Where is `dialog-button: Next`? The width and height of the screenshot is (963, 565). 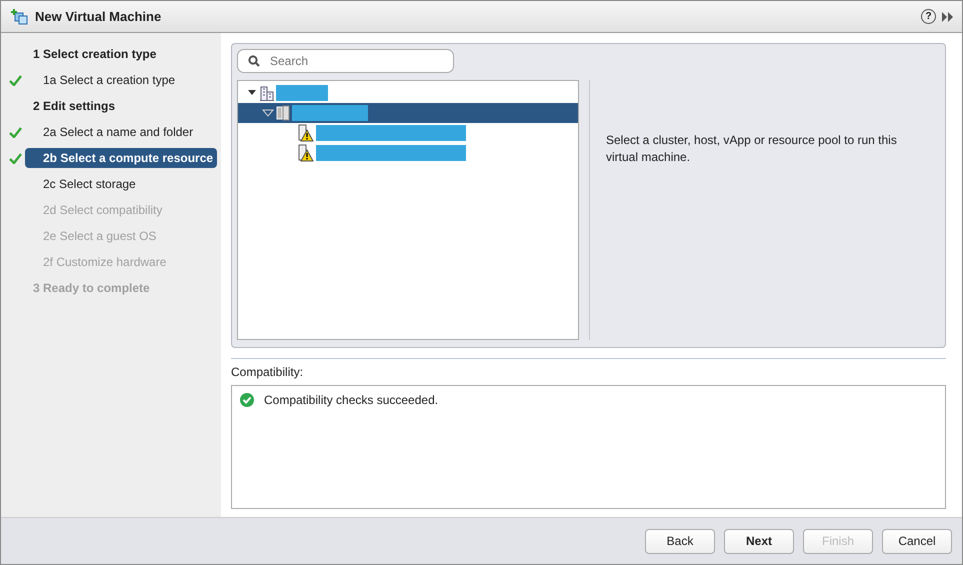 dialog-button: Next is located at coordinates (759, 541).